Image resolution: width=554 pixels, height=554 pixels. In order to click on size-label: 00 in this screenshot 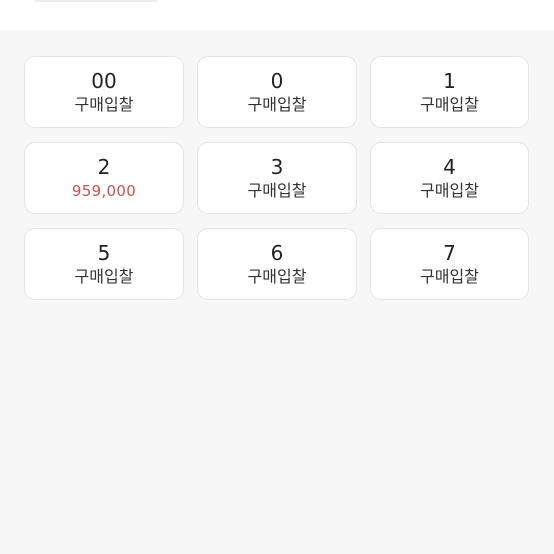, I will do `click(104, 80)`.